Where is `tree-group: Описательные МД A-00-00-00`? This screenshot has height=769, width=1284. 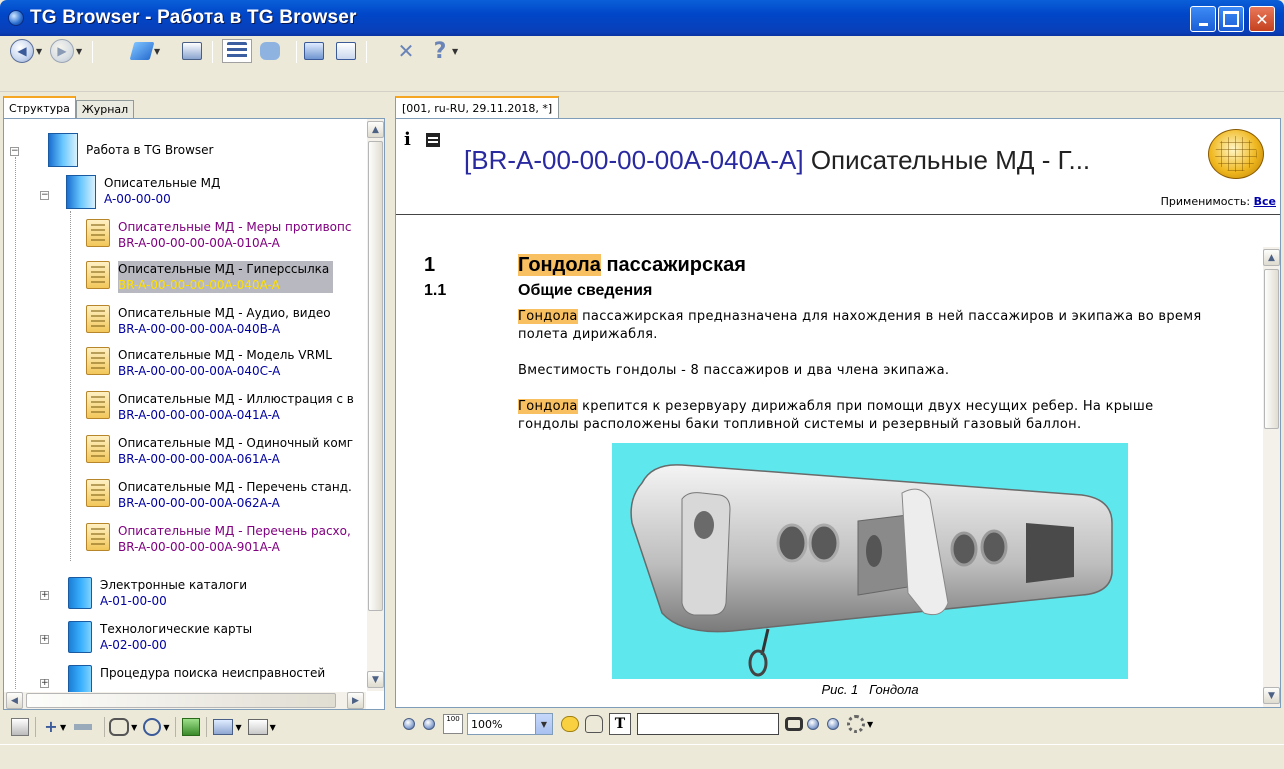 tree-group: Описательные МД A-00-00-00 is located at coordinates (143, 192).